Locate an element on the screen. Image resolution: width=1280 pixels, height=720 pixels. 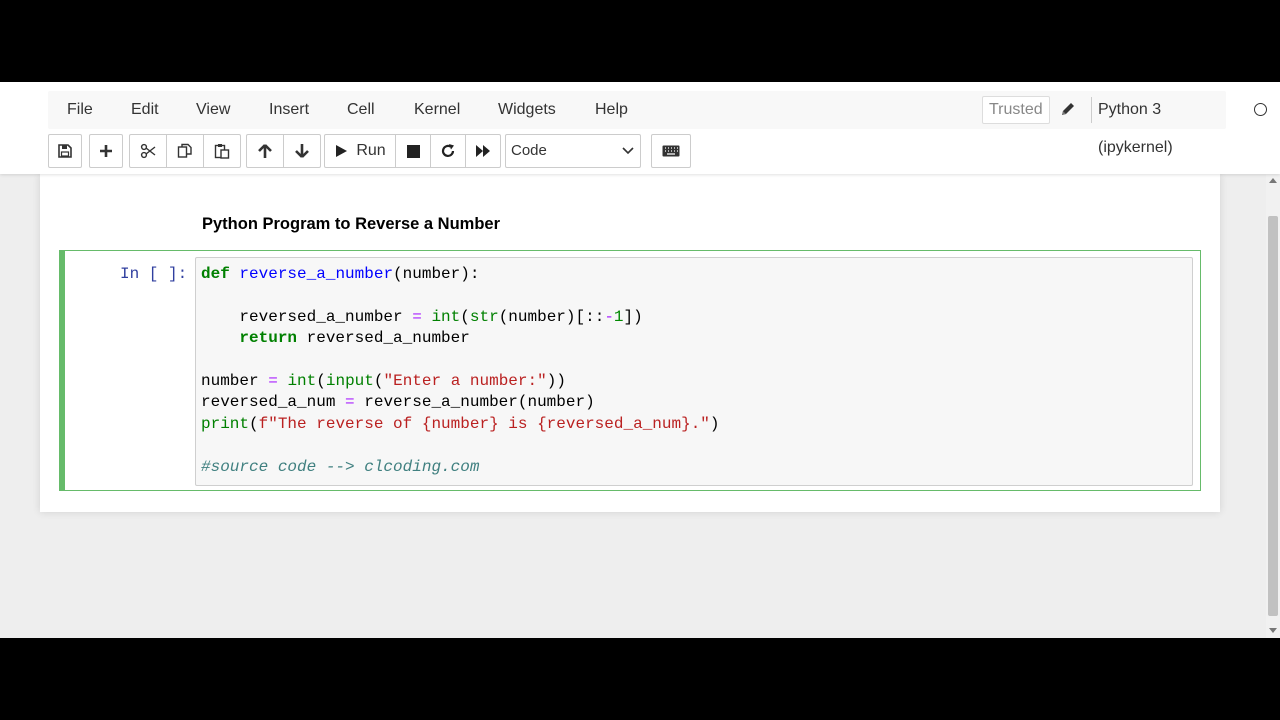
kernel-idle-icon is located at coordinates (1260, 109).